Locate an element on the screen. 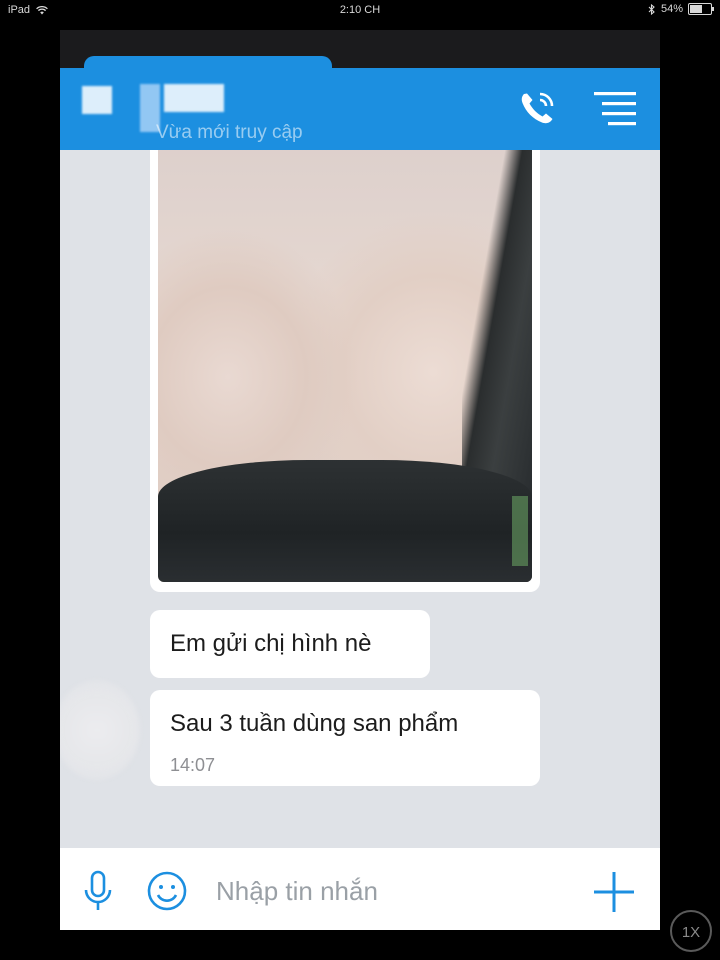  message-input is located at coordinates (381, 891).